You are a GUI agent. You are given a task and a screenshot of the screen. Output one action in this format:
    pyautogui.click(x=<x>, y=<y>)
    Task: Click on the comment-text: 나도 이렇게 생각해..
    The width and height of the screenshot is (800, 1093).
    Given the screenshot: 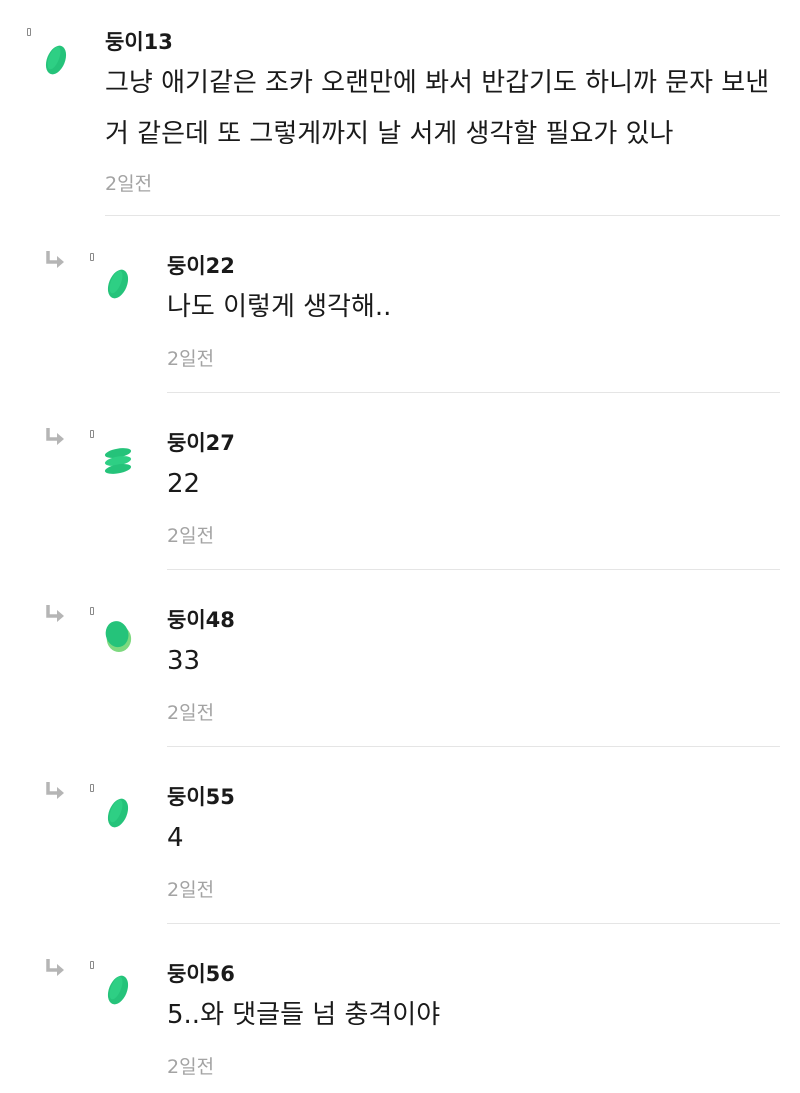 What is the action you would take?
    pyautogui.click(x=279, y=307)
    